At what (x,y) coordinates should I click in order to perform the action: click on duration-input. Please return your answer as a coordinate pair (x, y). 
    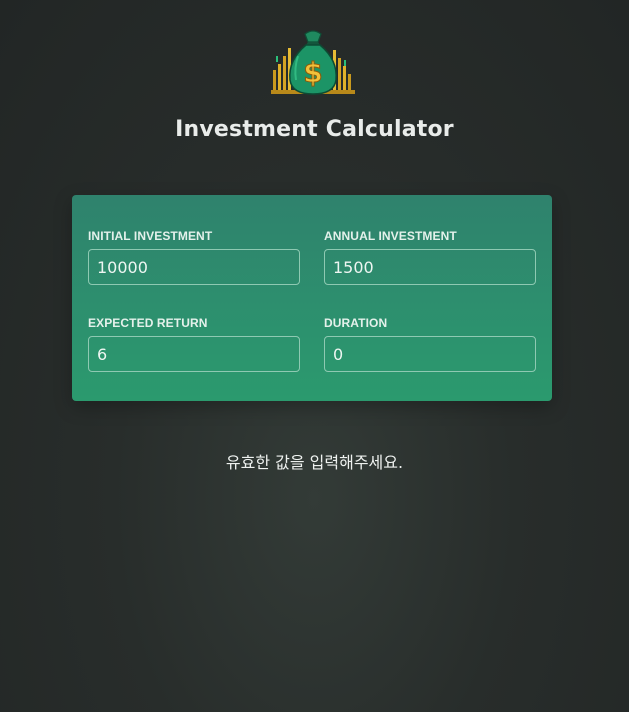
    Looking at the image, I should click on (430, 354).